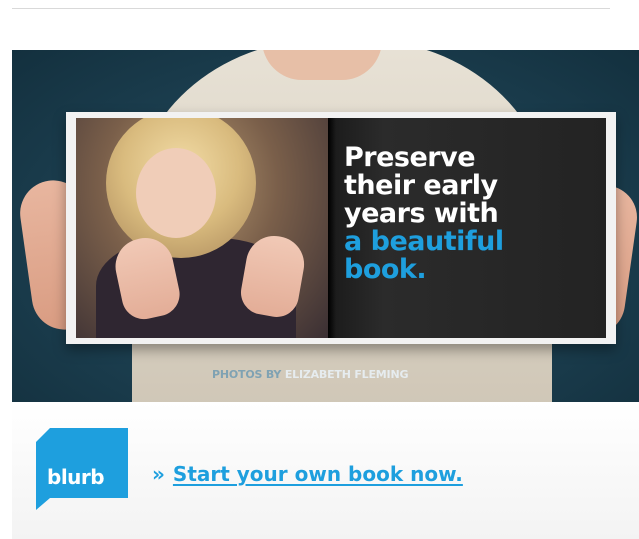 The height and width of the screenshot is (539, 639). Describe the element at coordinates (410, 157) in the screenshot. I see `headline-line-1: Preserve` at that location.